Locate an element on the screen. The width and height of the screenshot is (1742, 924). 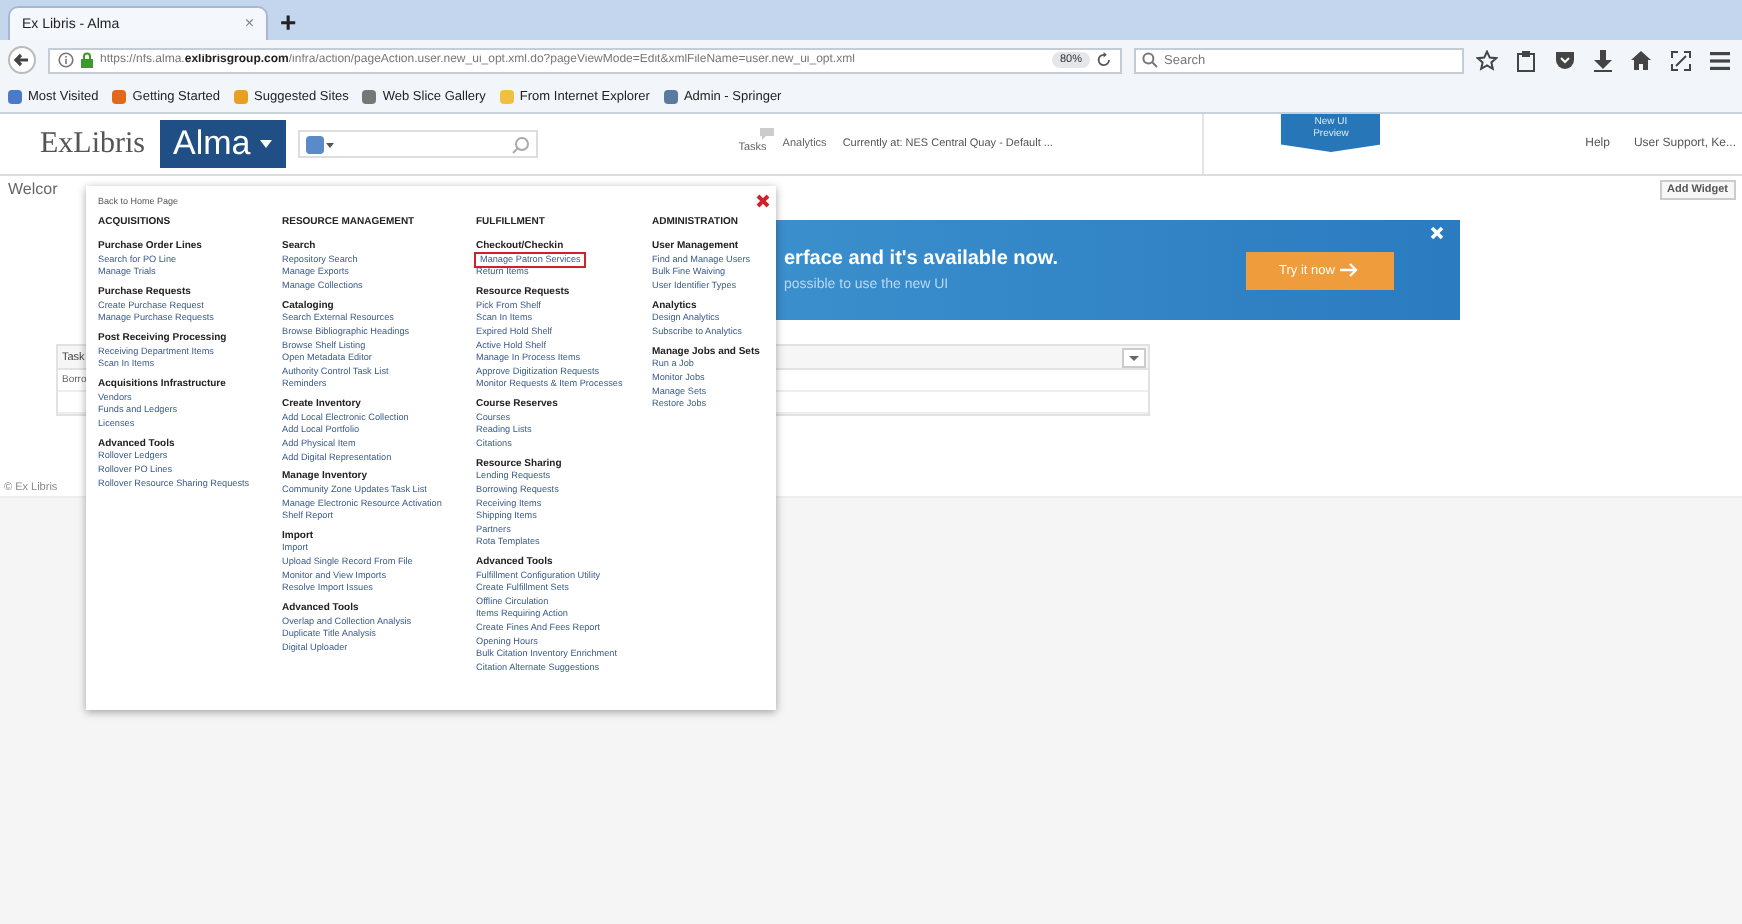
home-icon is located at coordinates (1641, 60).